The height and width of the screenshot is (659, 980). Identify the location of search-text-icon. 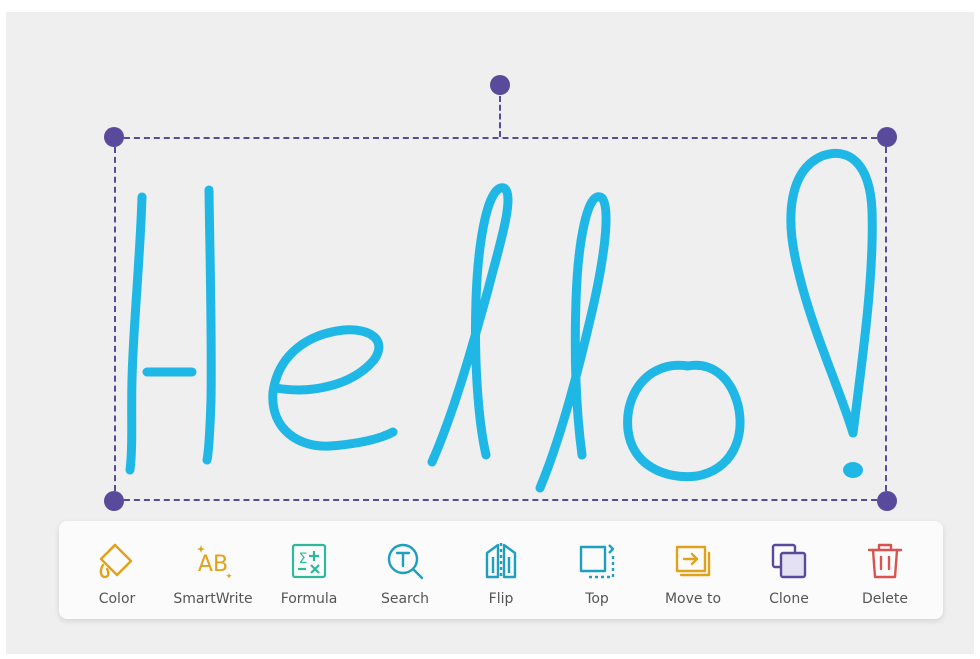
(405, 561).